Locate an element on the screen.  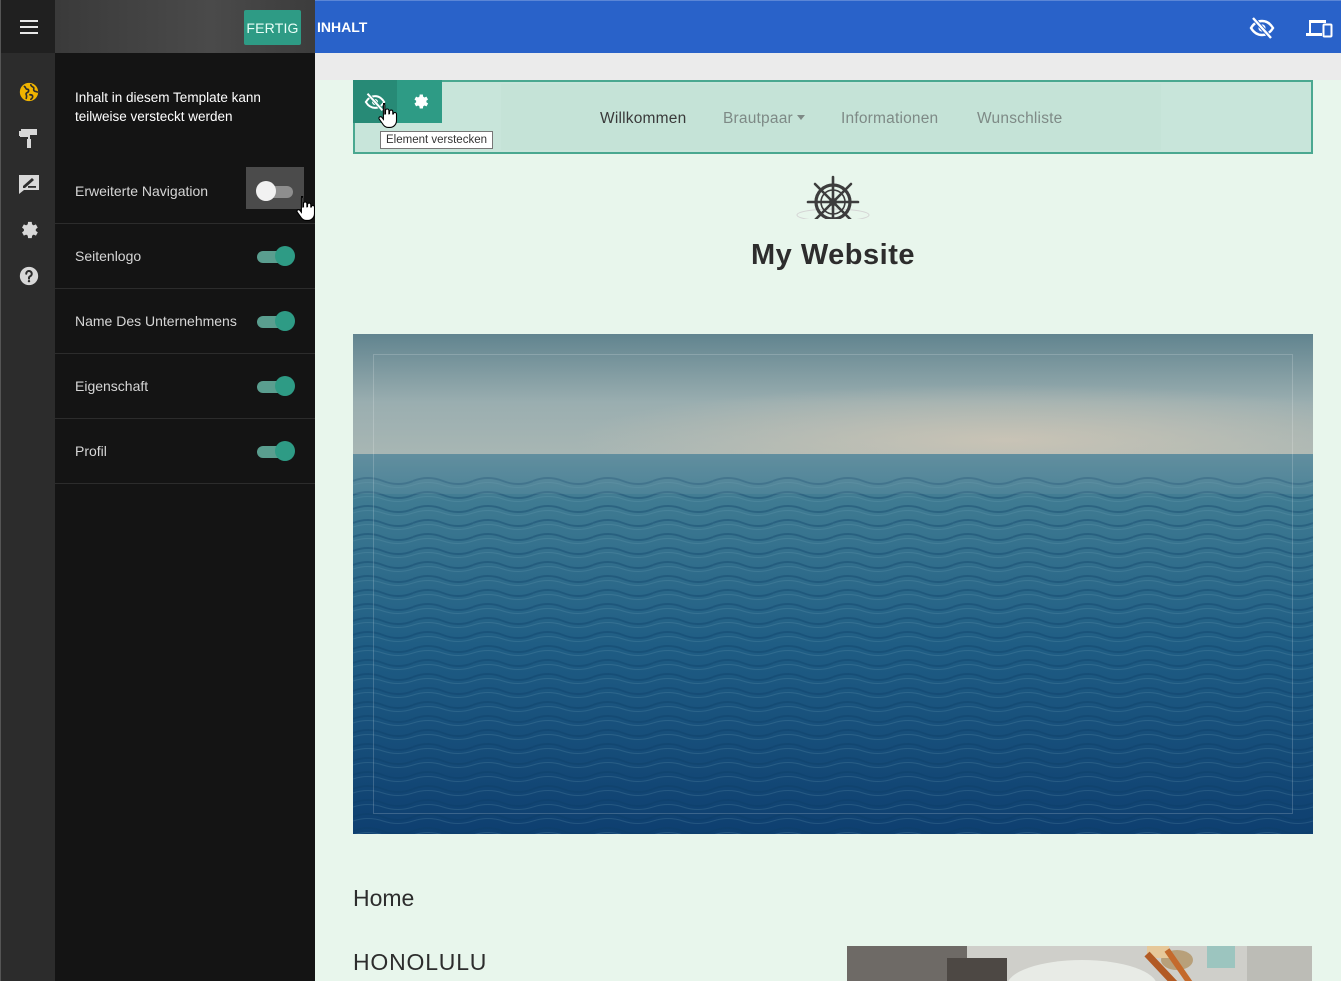
element-settings-button is located at coordinates (420, 101).